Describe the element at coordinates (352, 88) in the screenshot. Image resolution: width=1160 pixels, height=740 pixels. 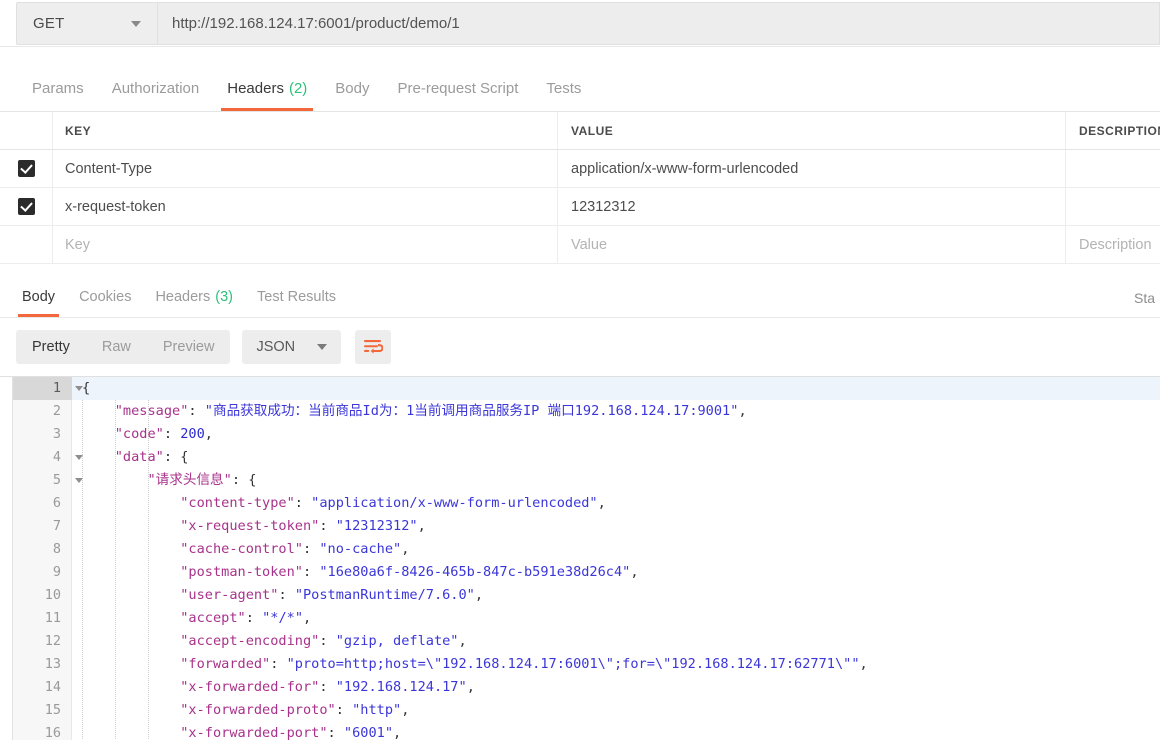
I see `request-tab-body: Body` at that location.